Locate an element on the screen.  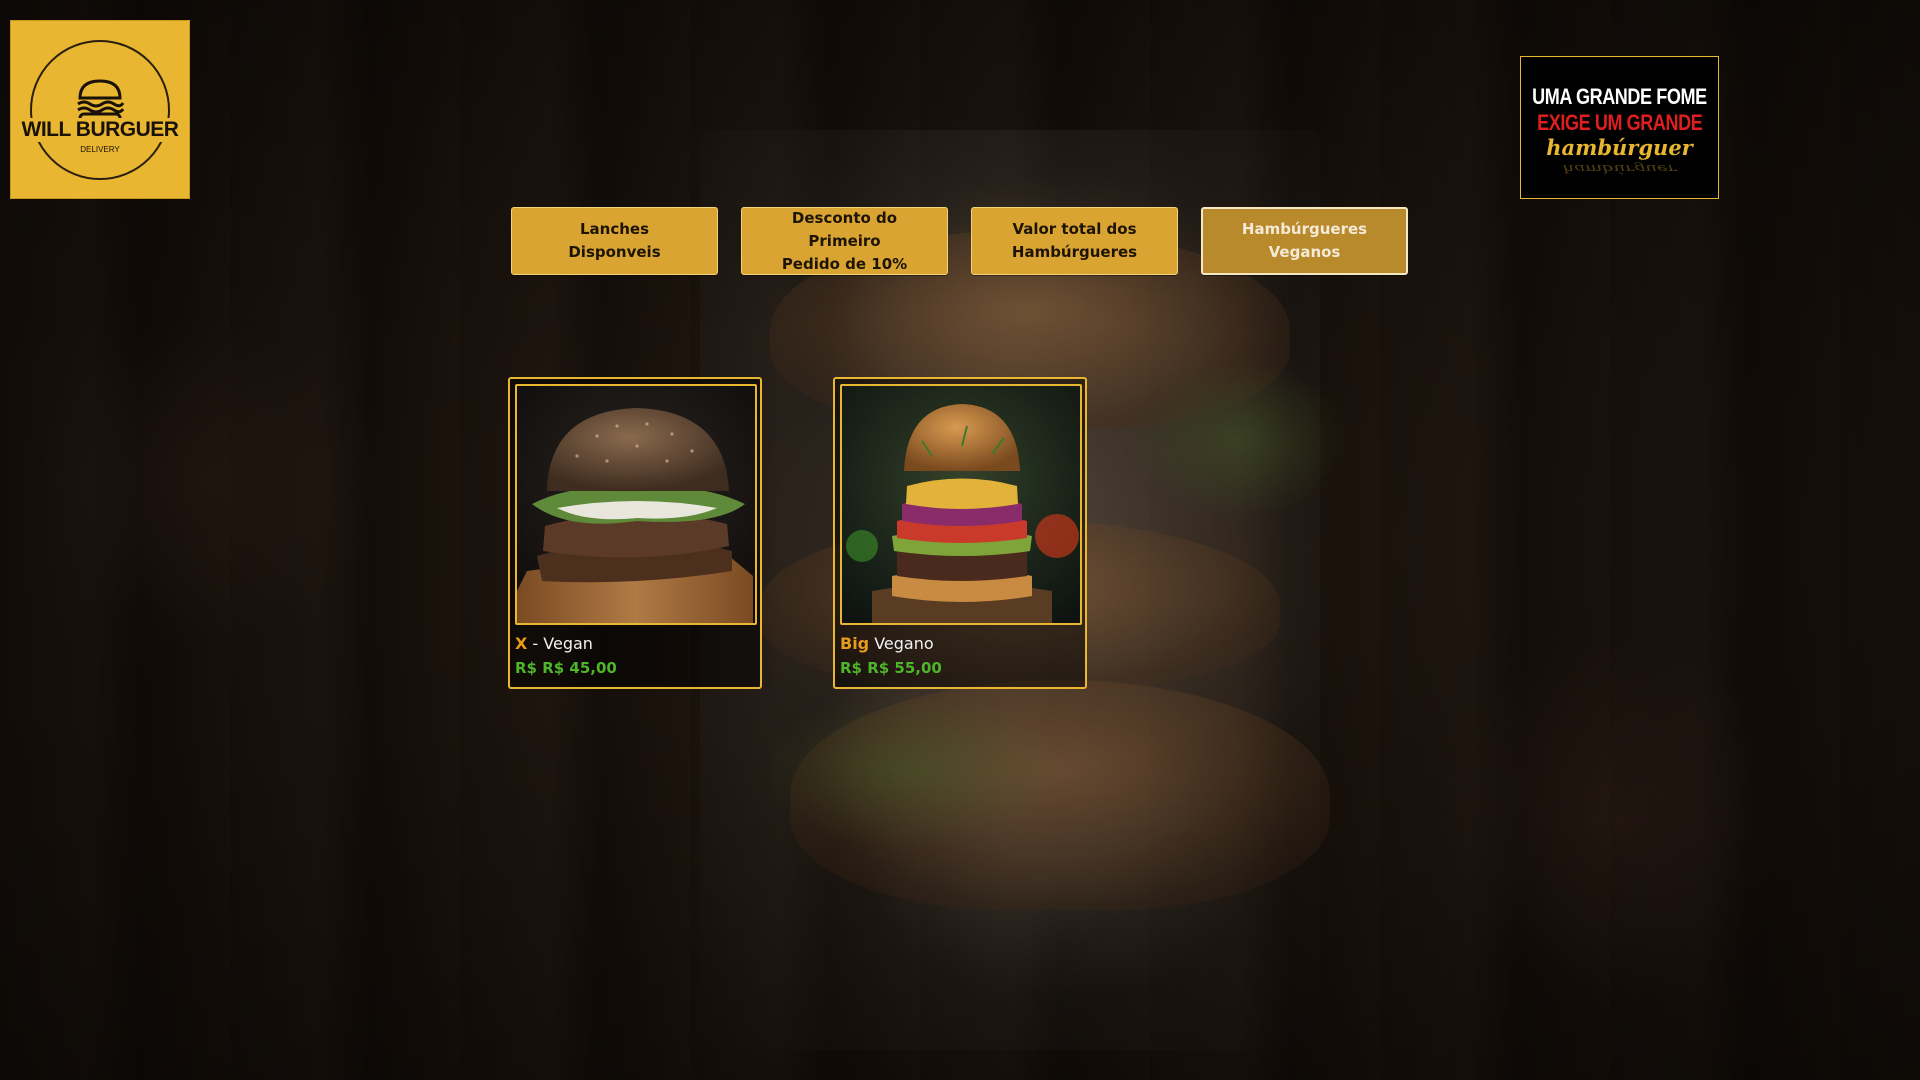
product-price: R$ R$ 55,00 is located at coordinates (891, 668).